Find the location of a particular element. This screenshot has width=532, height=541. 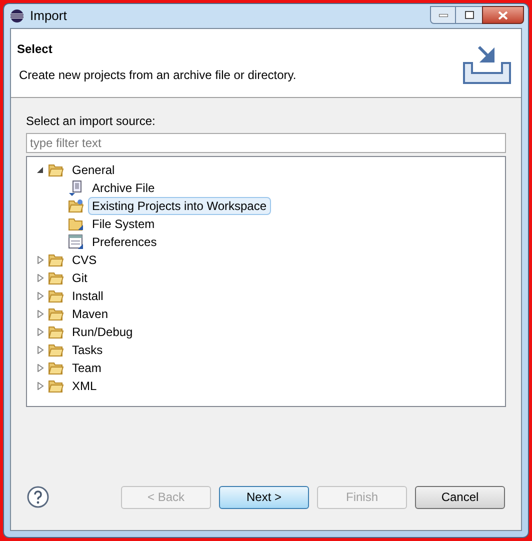

import-tray-icon is located at coordinates (487, 65).